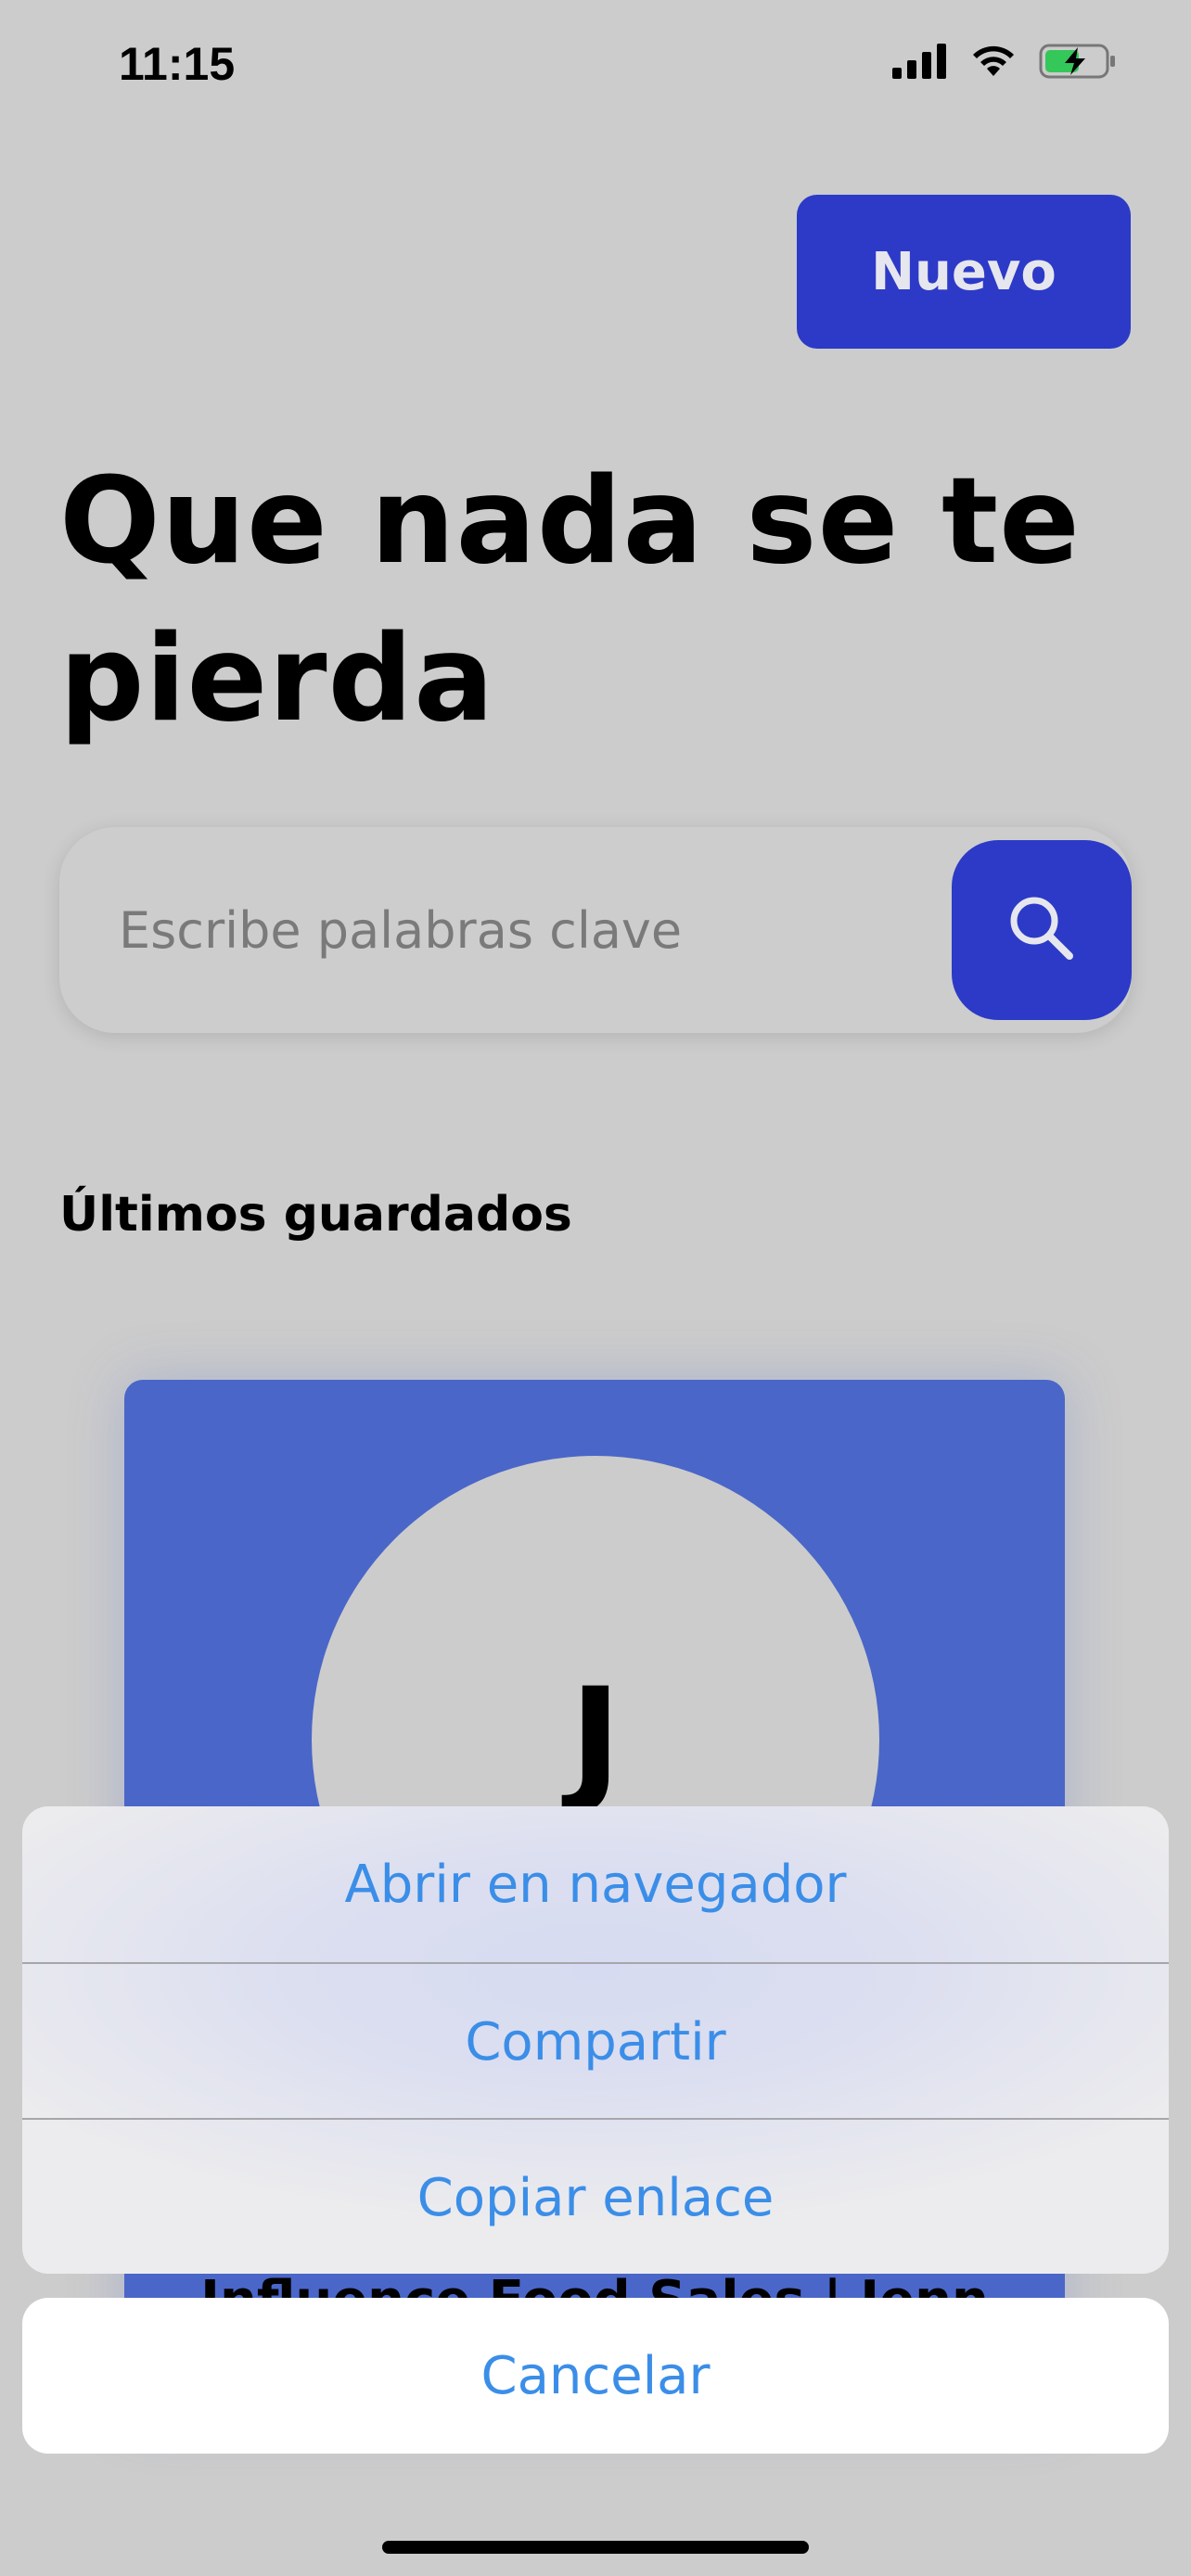 Image resolution: width=1191 pixels, height=2576 pixels. Describe the element at coordinates (570, 522) in the screenshot. I see `page-title-line-1: Que nada se te` at that location.